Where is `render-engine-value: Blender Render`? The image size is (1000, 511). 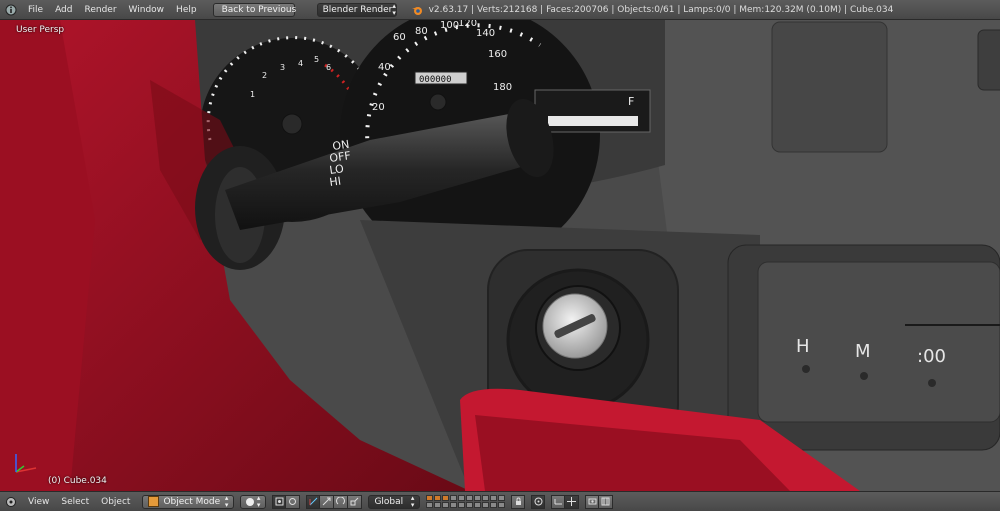
render-engine-value: Blender Render is located at coordinates (357, 9).